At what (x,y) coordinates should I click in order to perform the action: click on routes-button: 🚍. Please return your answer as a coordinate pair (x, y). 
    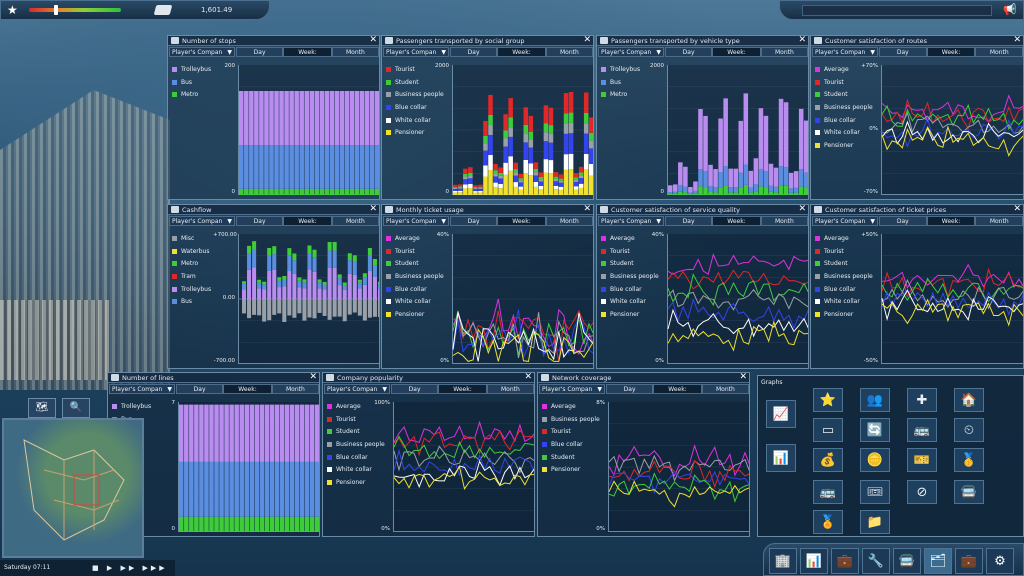
    Looking at the image, I should click on (907, 561).